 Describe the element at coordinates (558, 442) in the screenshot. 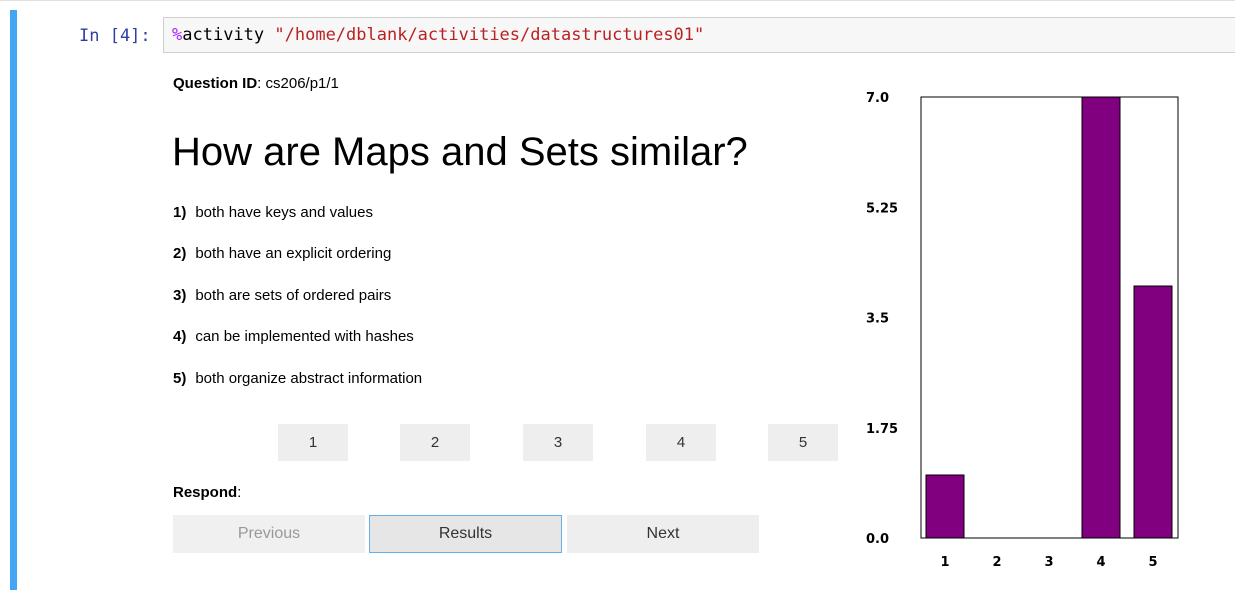

I see `choice-button-3: 3` at that location.